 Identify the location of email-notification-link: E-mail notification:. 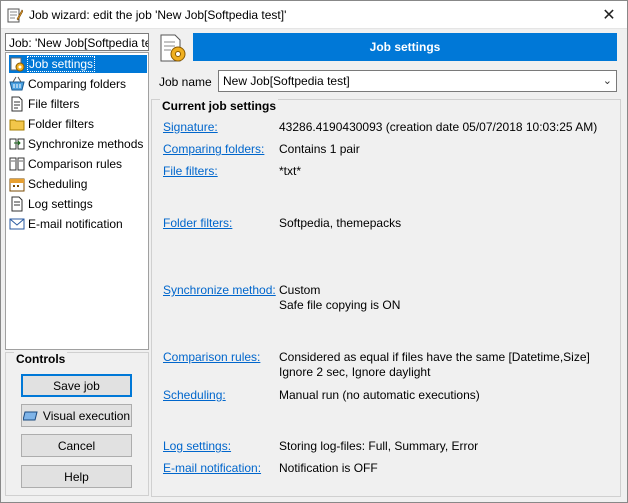
(212, 468).